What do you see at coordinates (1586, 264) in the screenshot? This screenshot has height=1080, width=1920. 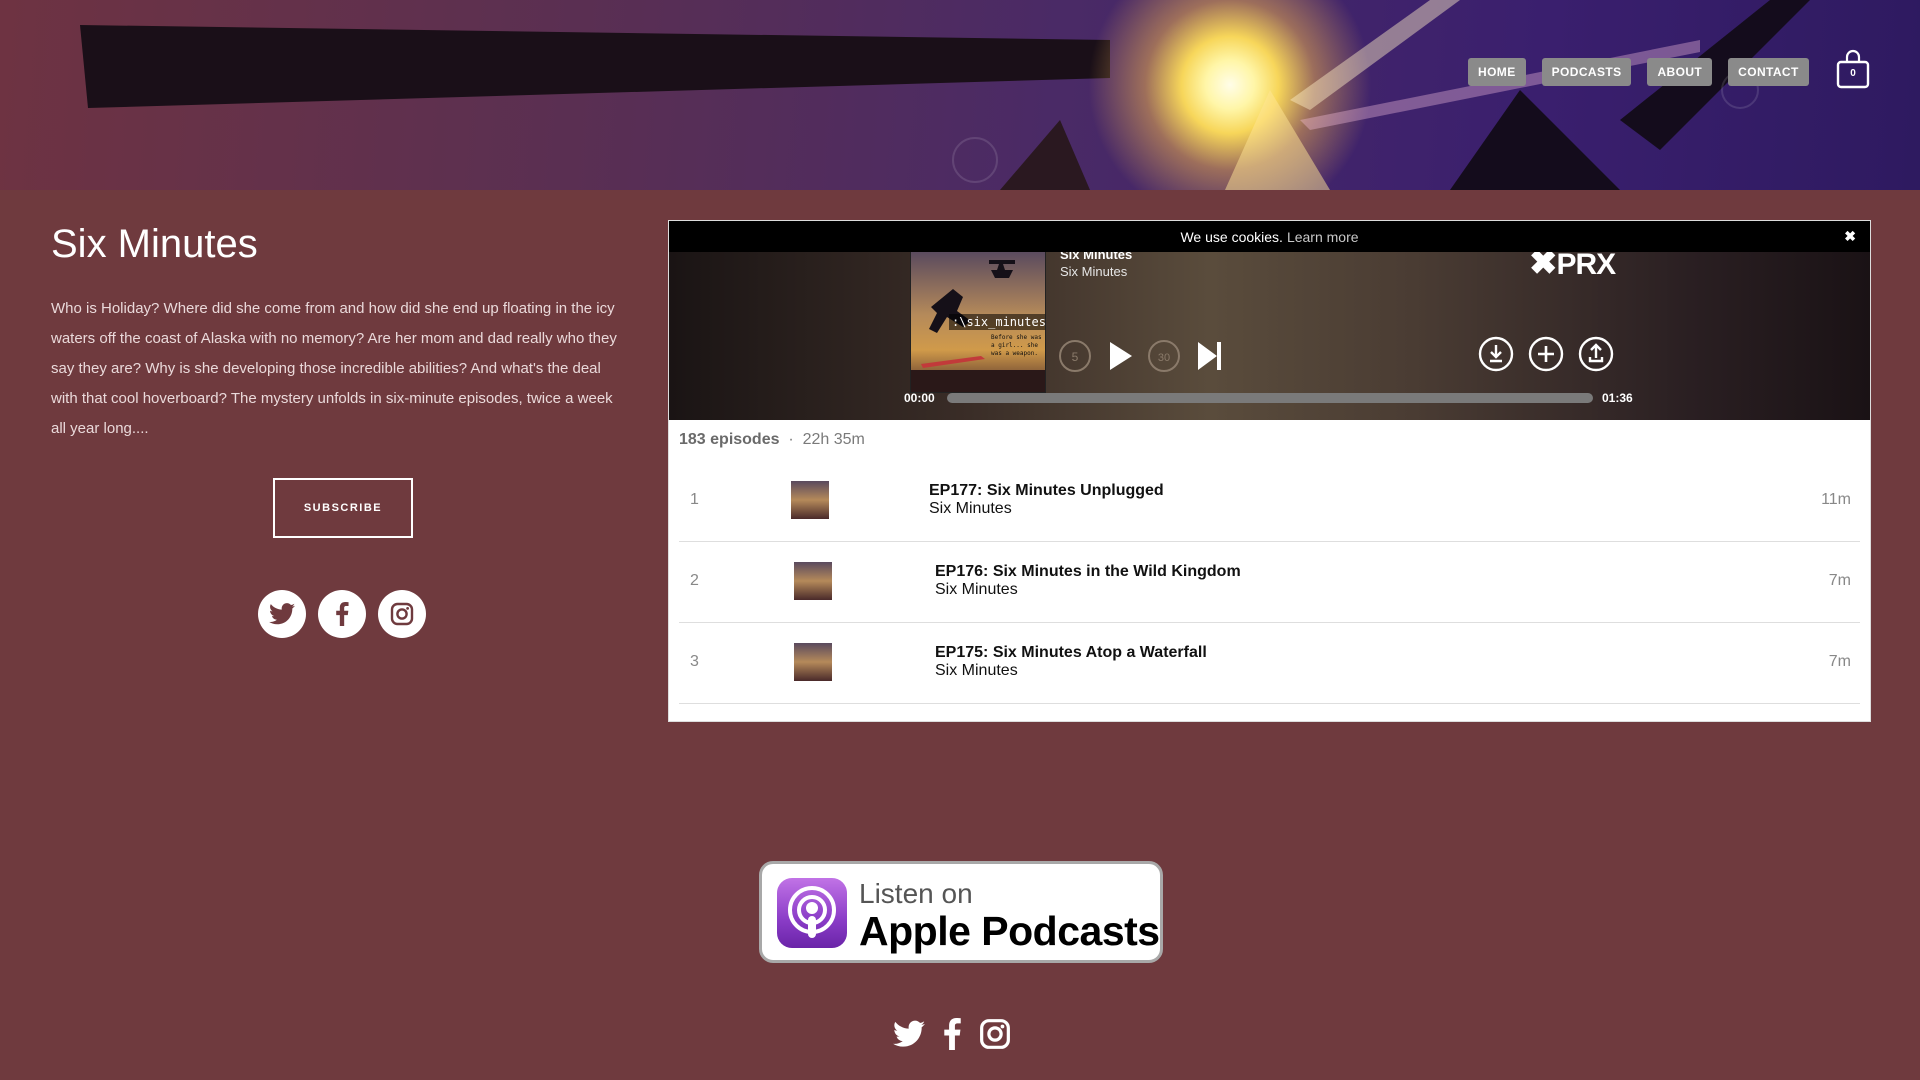 I see `prx-logo-text: PRX` at bounding box center [1586, 264].